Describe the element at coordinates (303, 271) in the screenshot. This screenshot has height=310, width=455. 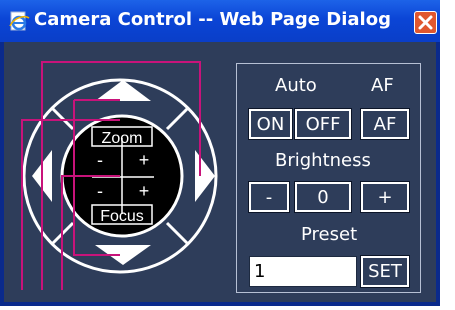
I see `preset-input: 1` at that location.